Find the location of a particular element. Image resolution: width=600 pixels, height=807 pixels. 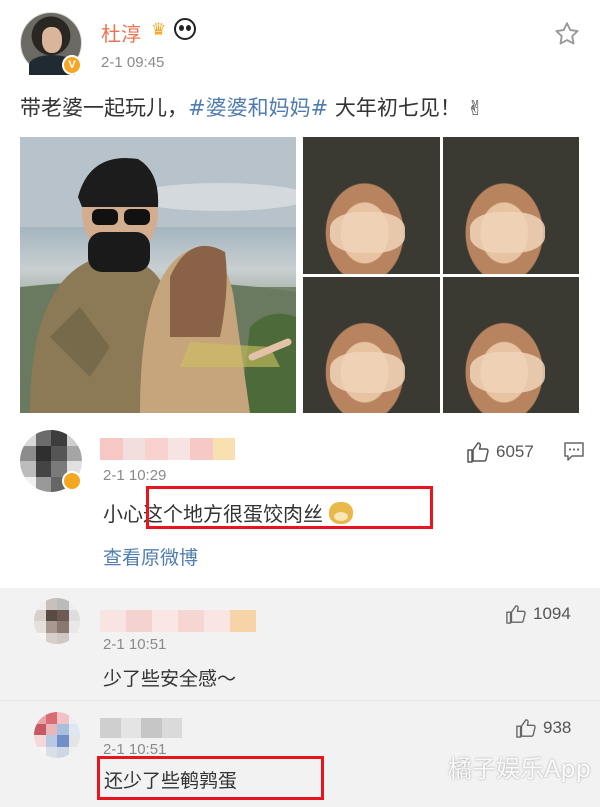

commenter-name-blurred is located at coordinates (167, 449).